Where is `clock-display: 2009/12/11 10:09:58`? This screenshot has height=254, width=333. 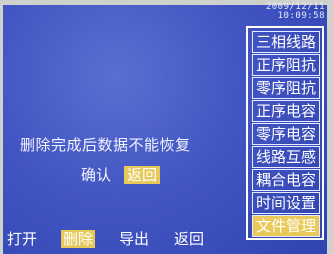
clock-display: 2009/12/11 10:09:58 is located at coordinates (280, 12).